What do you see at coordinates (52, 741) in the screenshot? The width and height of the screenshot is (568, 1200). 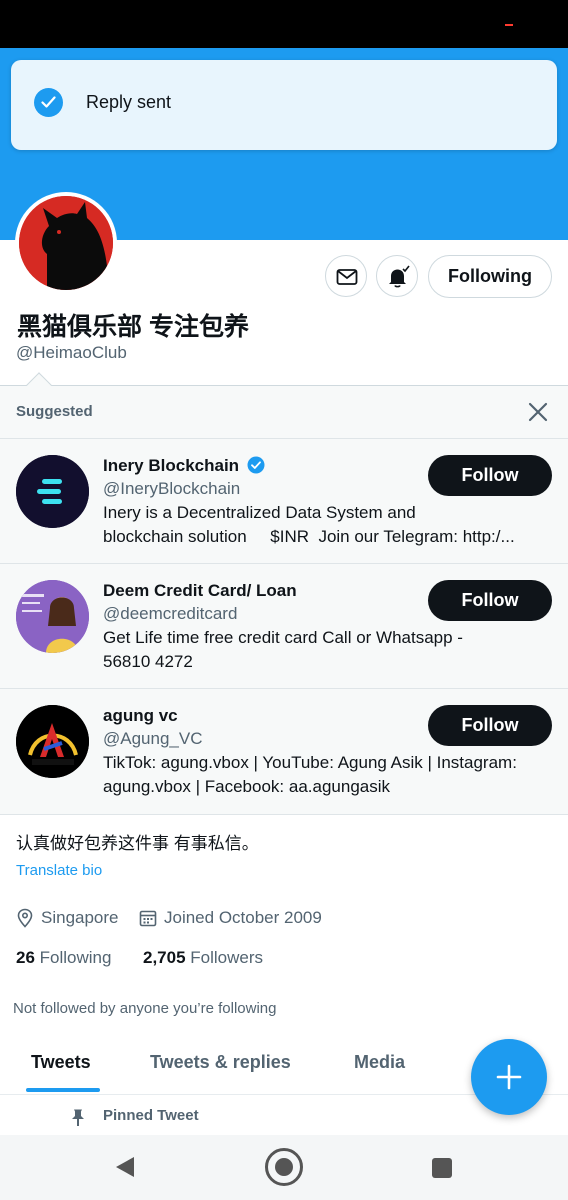 I see `agung-vc-avatar` at bounding box center [52, 741].